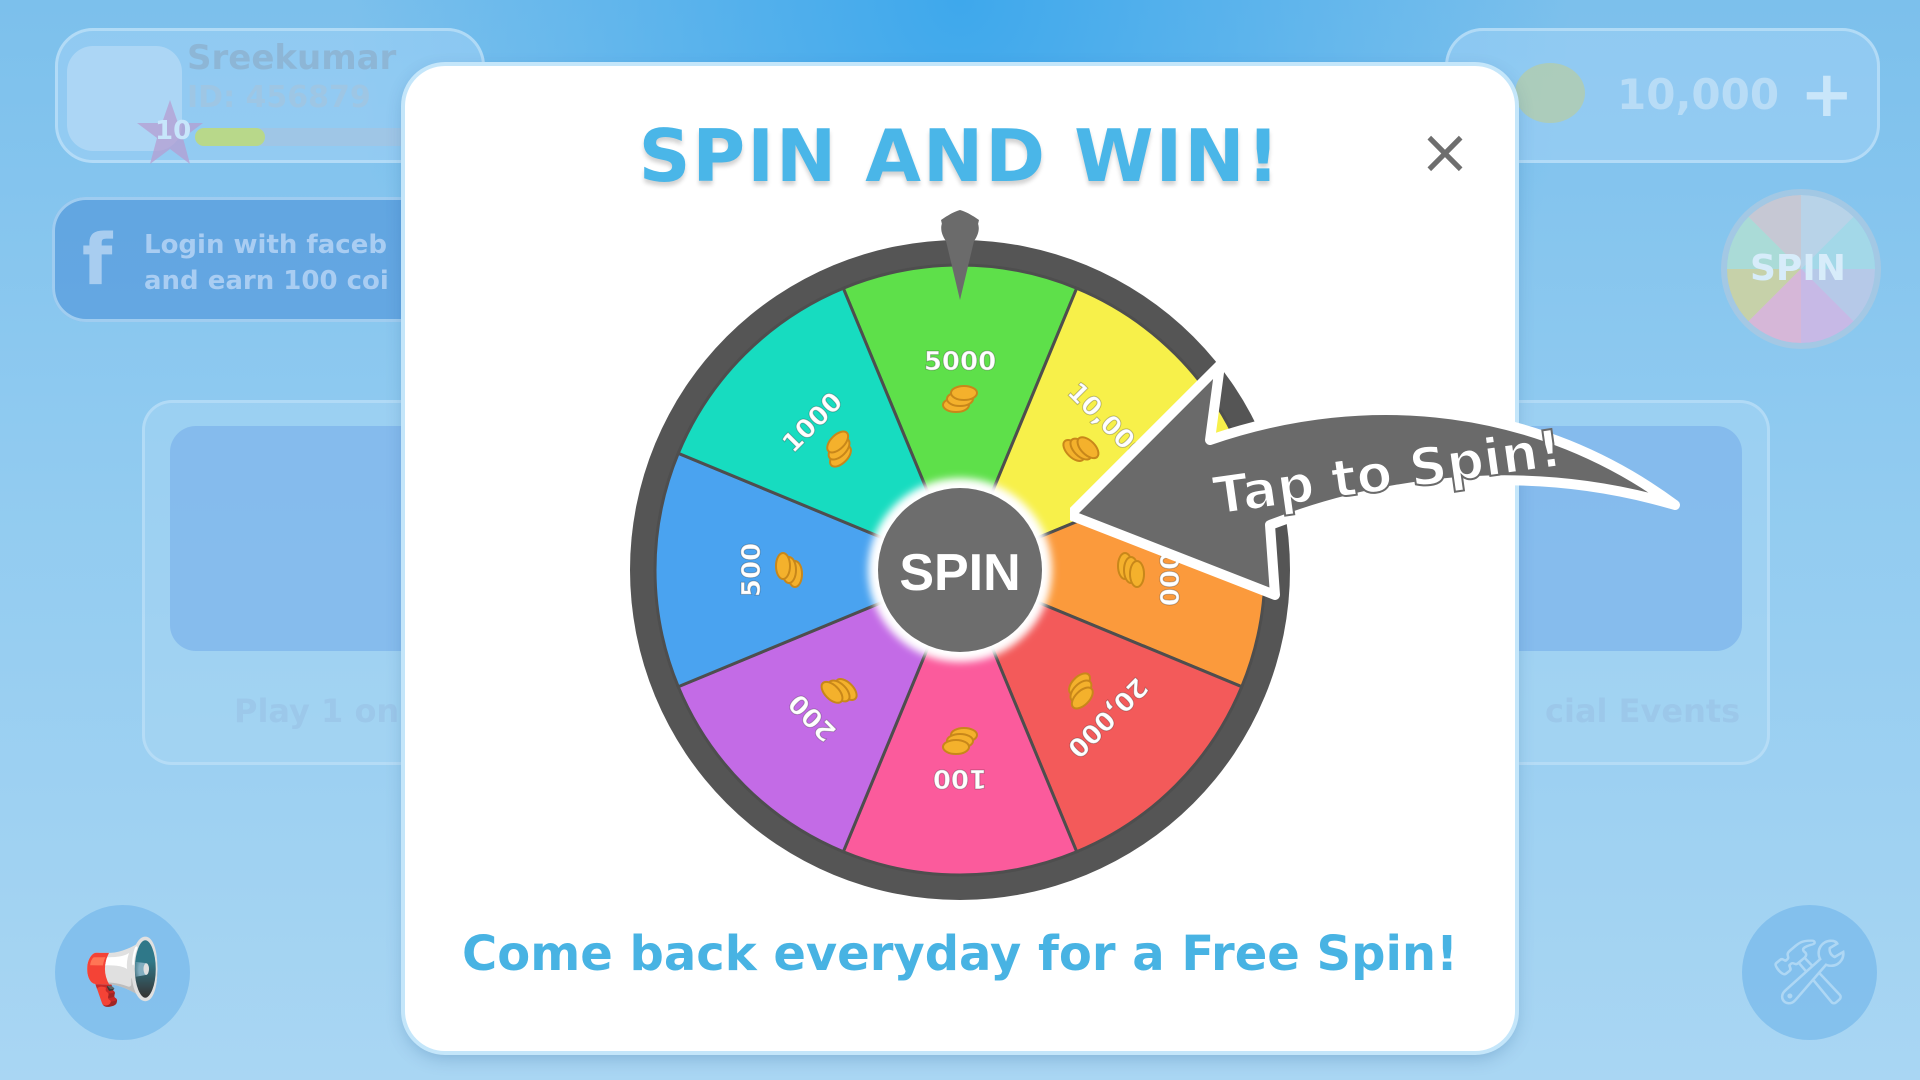  I want to click on tap-to-spin-callout: Tap to Spin!, so click(1375, 480).